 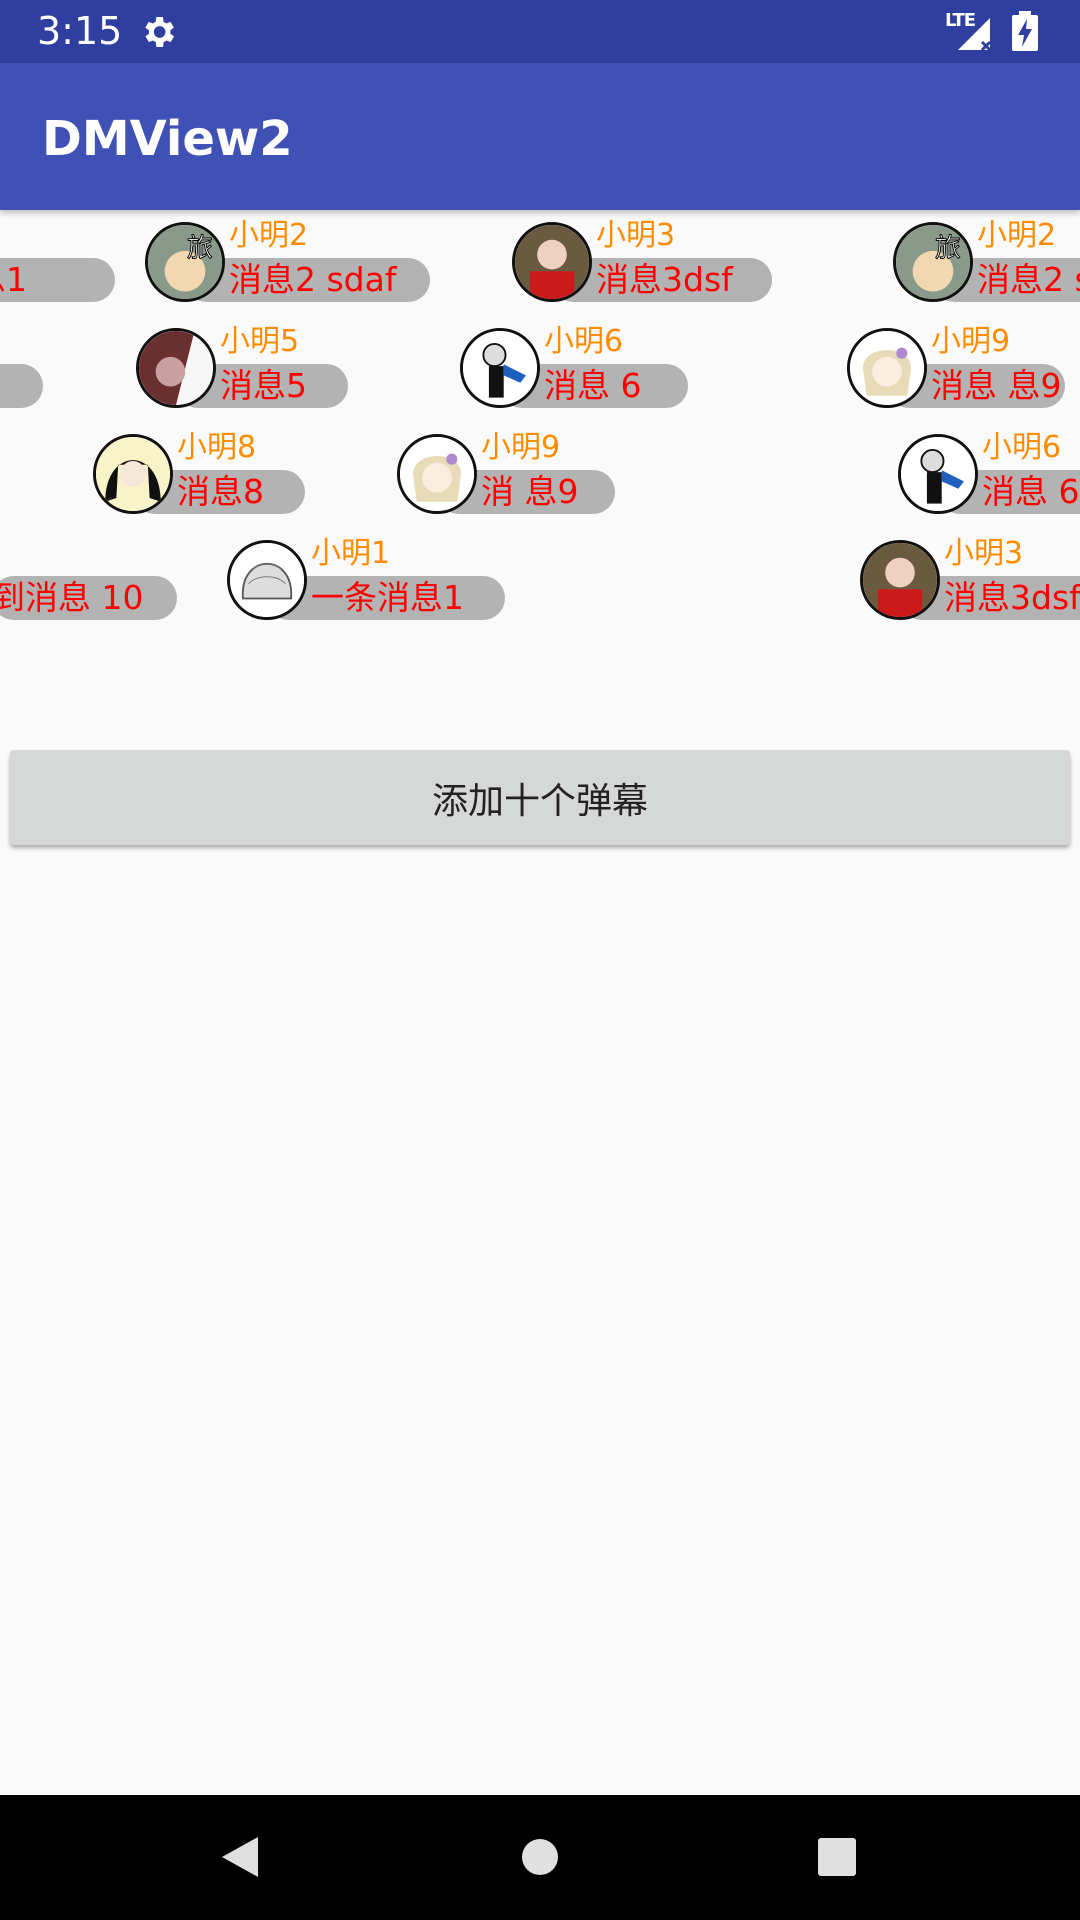 What do you see at coordinates (88, 574) in the screenshot?
I see `danmaku-item: 到消息 10` at bounding box center [88, 574].